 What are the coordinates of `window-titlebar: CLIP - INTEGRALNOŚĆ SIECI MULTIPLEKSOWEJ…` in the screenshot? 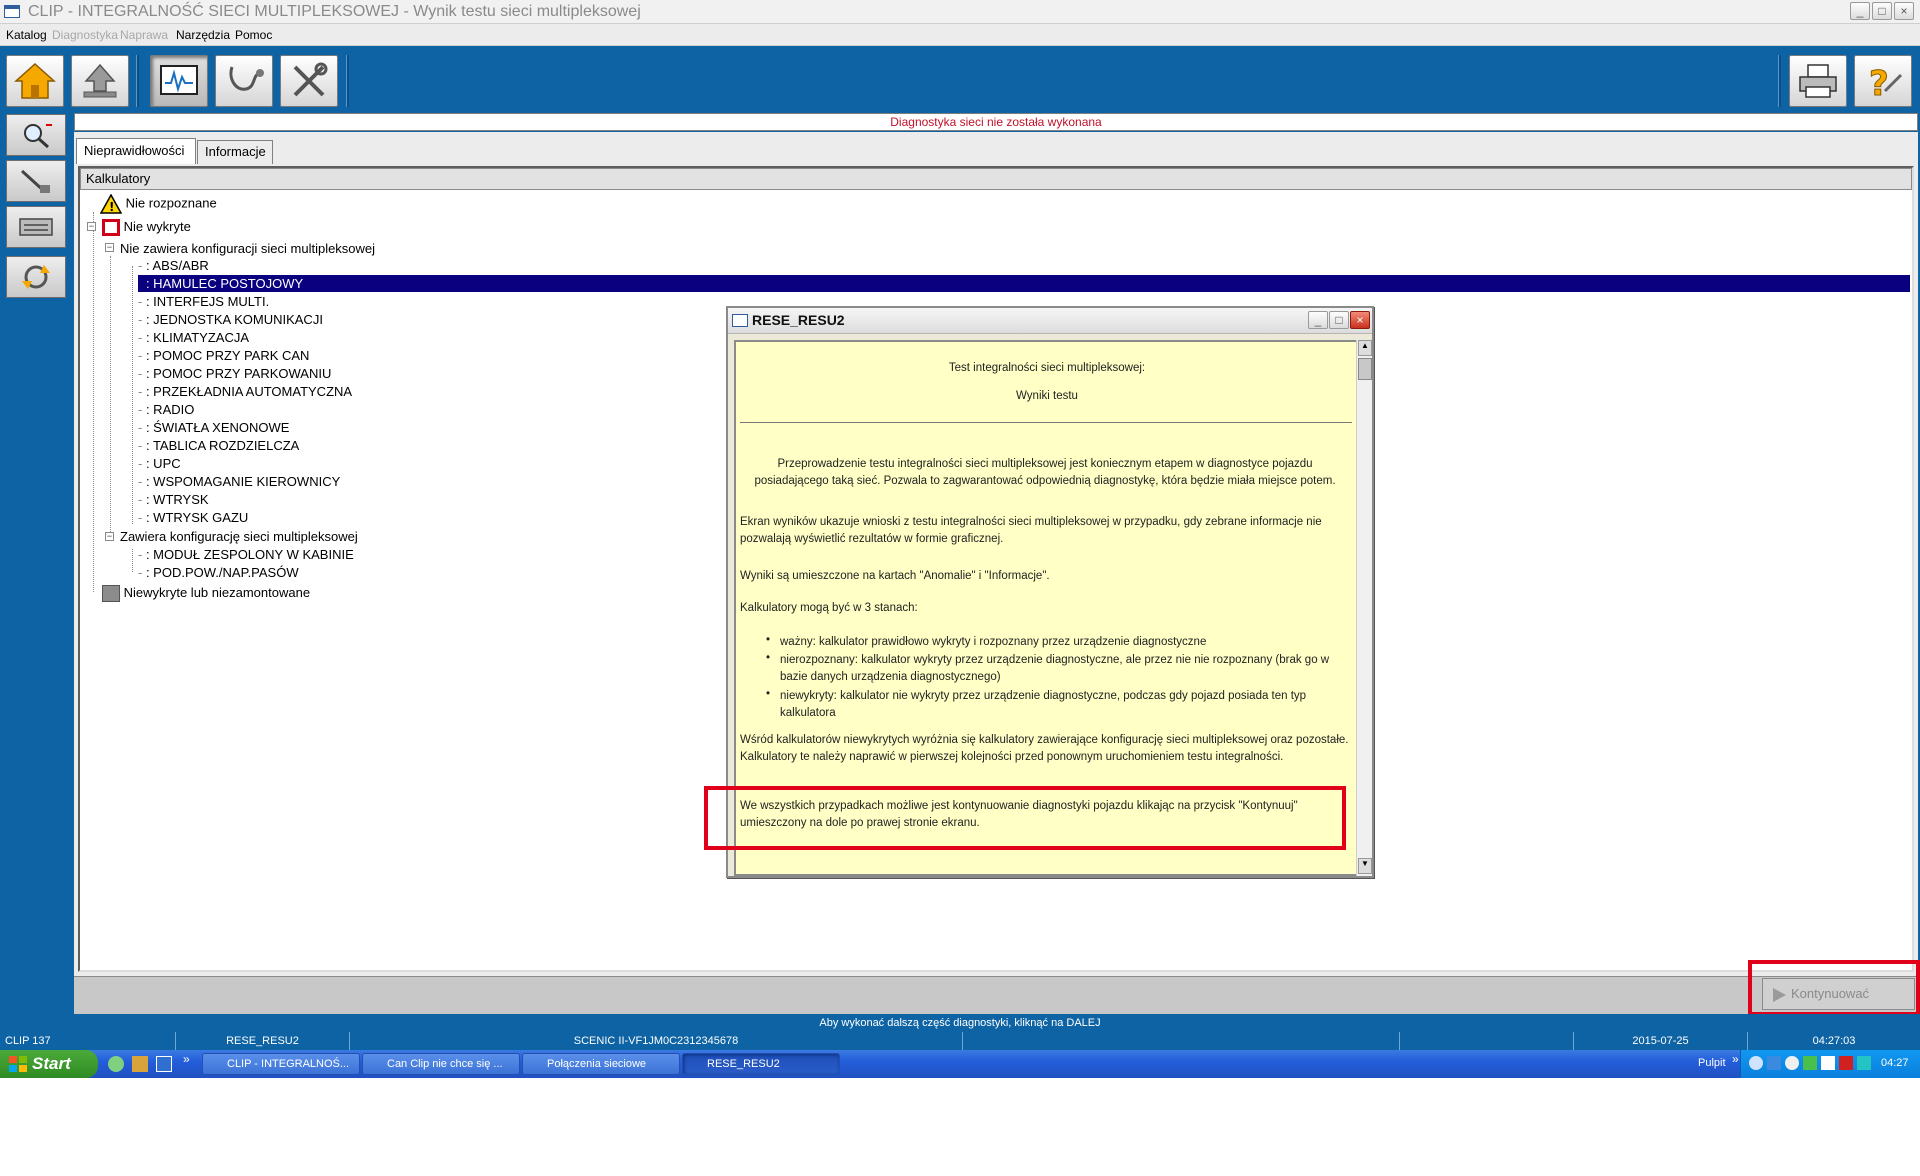 It's located at (960, 12).